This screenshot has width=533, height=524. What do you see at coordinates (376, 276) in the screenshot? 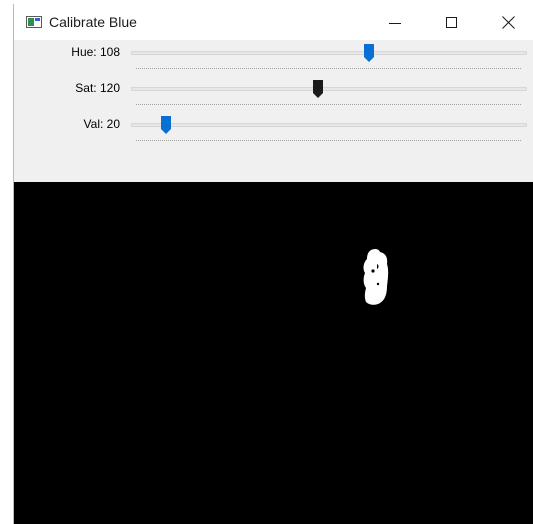
I see `detected-blob` at bounding box center [376, 276].